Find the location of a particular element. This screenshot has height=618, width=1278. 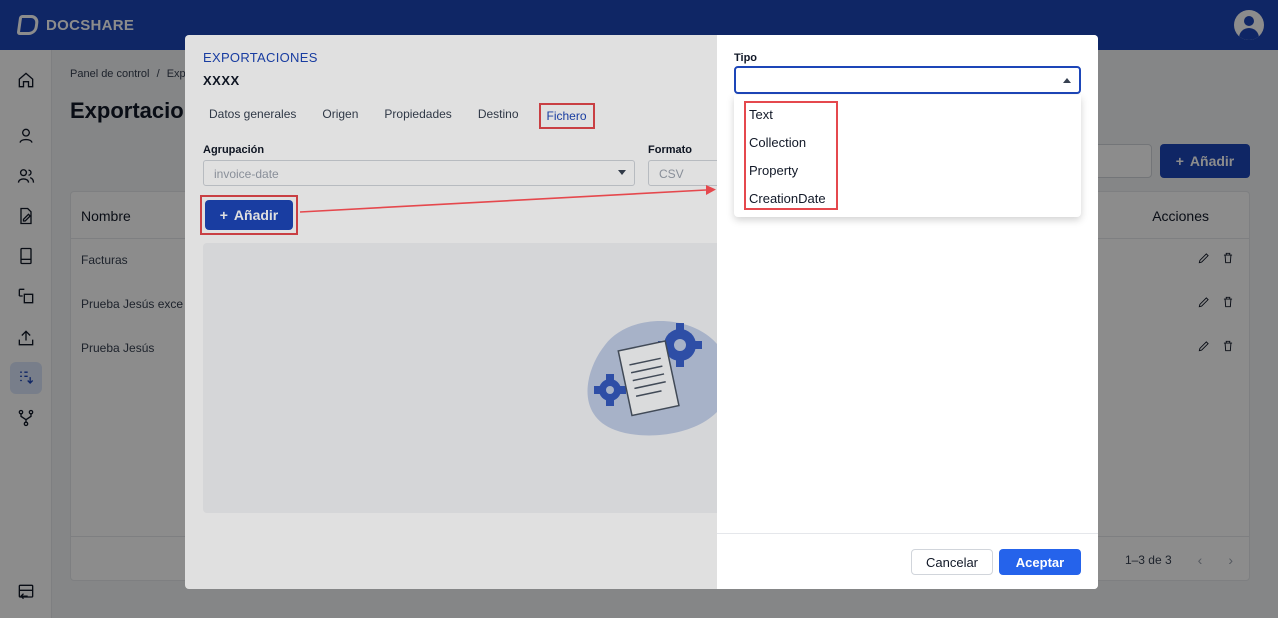

type-select is located at coordinates (907, 80).